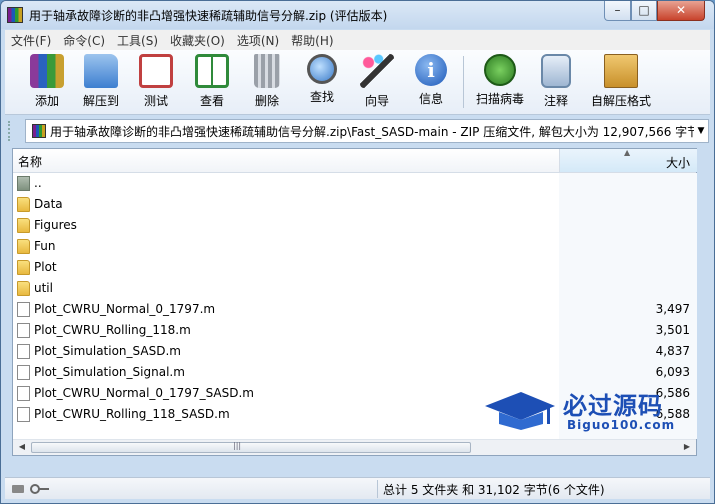  I want to click on item-name: .., so click(38, 183).